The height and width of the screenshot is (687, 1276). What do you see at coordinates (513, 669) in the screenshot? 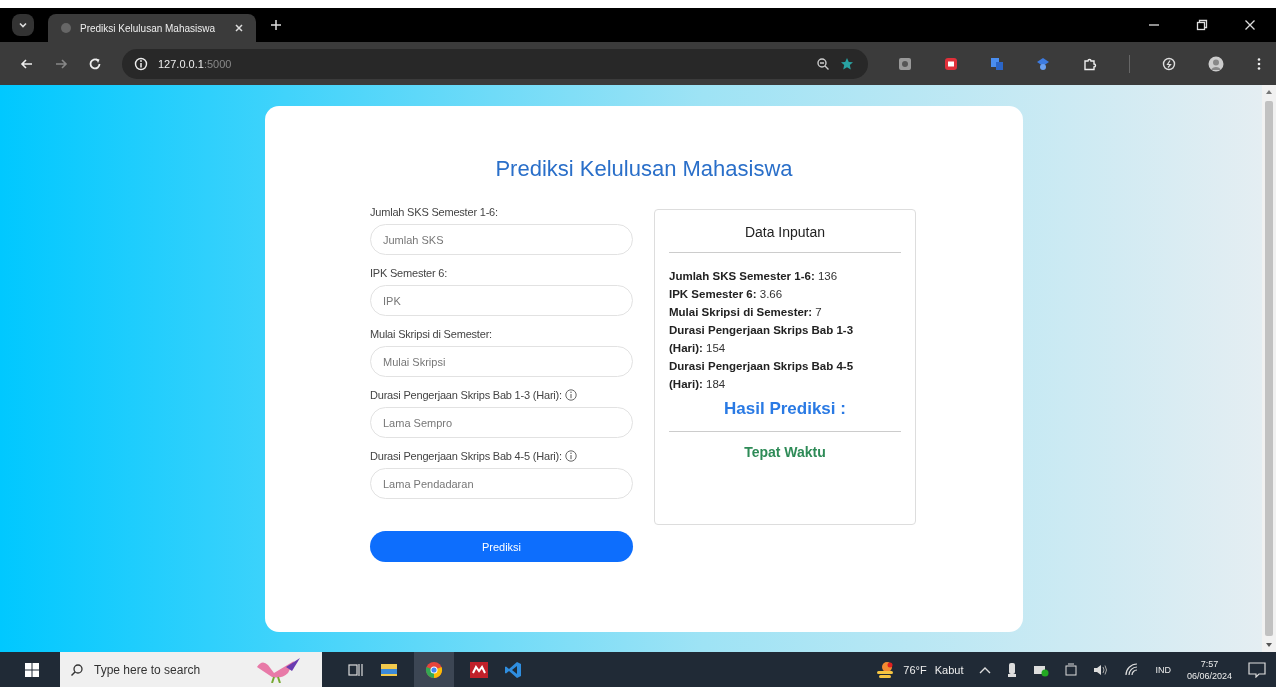
I see `code-editor-icon` at bounding box center [513, 669].